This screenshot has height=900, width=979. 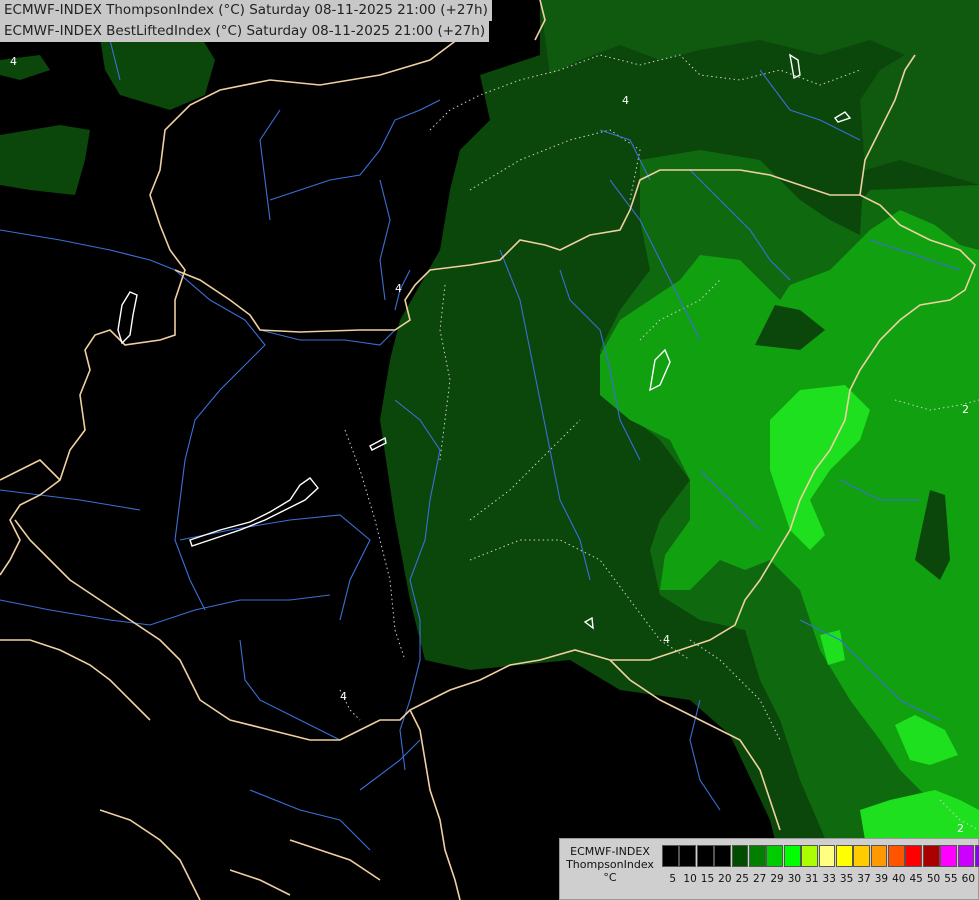 I want to click on legend-label: ECMWF-INDEX ThompsonIndex °C, so click(x=610, y=864).